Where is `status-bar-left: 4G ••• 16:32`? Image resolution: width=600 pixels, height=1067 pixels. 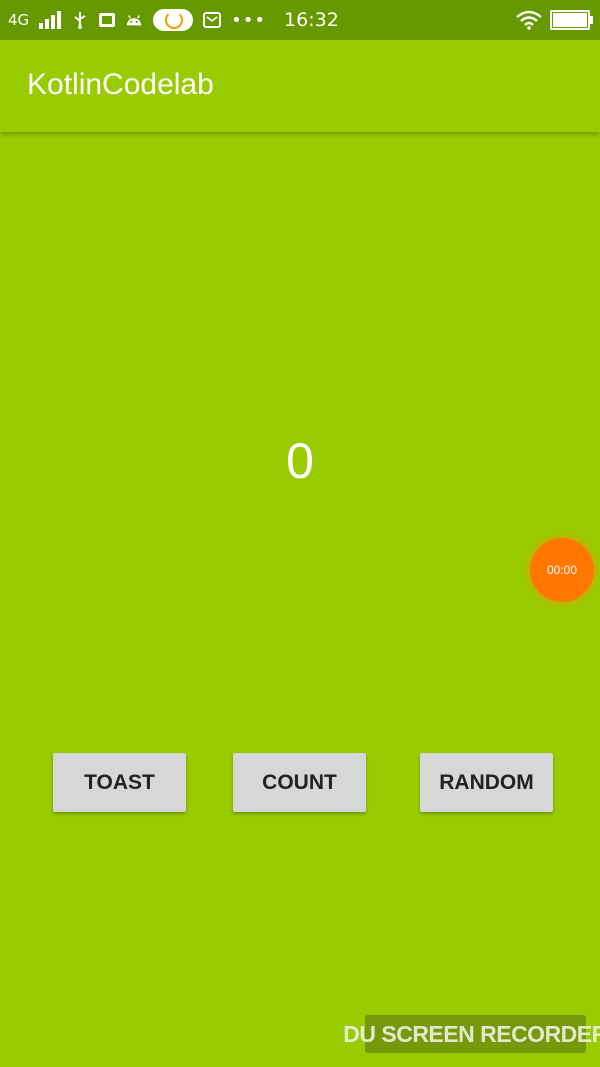 status-bar-left: 4G ••• 16:32 is located at coordinates (173, 20).